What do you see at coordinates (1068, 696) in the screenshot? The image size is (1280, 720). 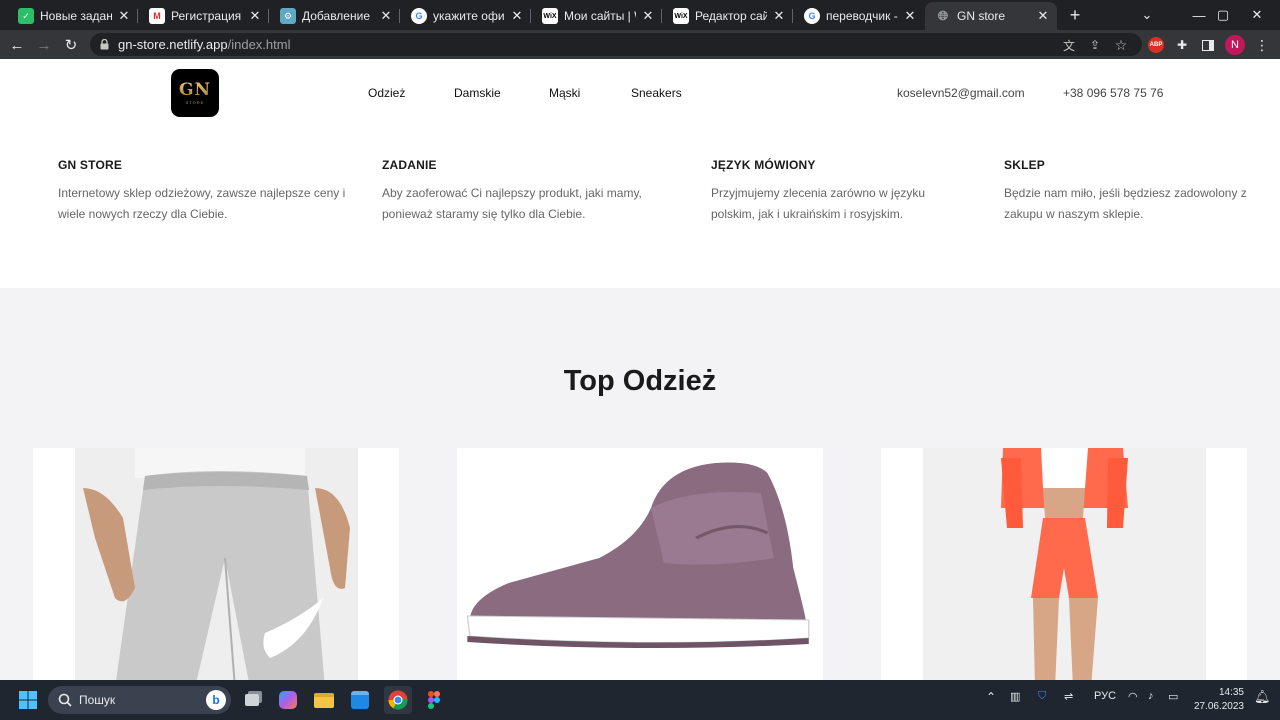 I see `tray-settings-icon: ⇌` at bounding box center [1068, 696].